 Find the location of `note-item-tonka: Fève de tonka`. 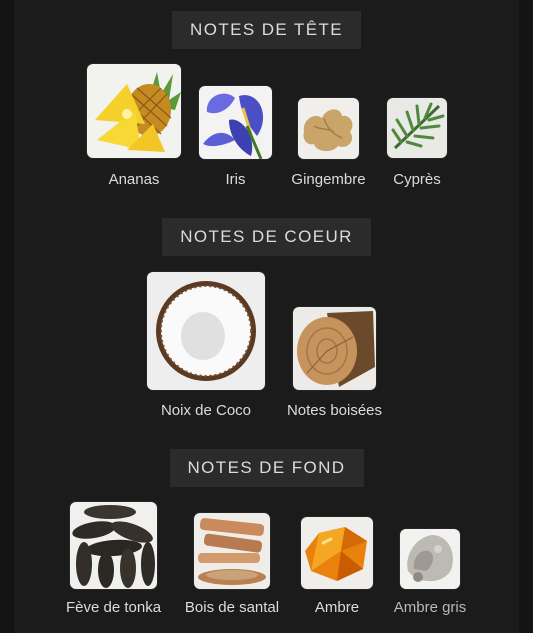

note-item-tonka: Fève de tonka is located at coordinates (113, 559).